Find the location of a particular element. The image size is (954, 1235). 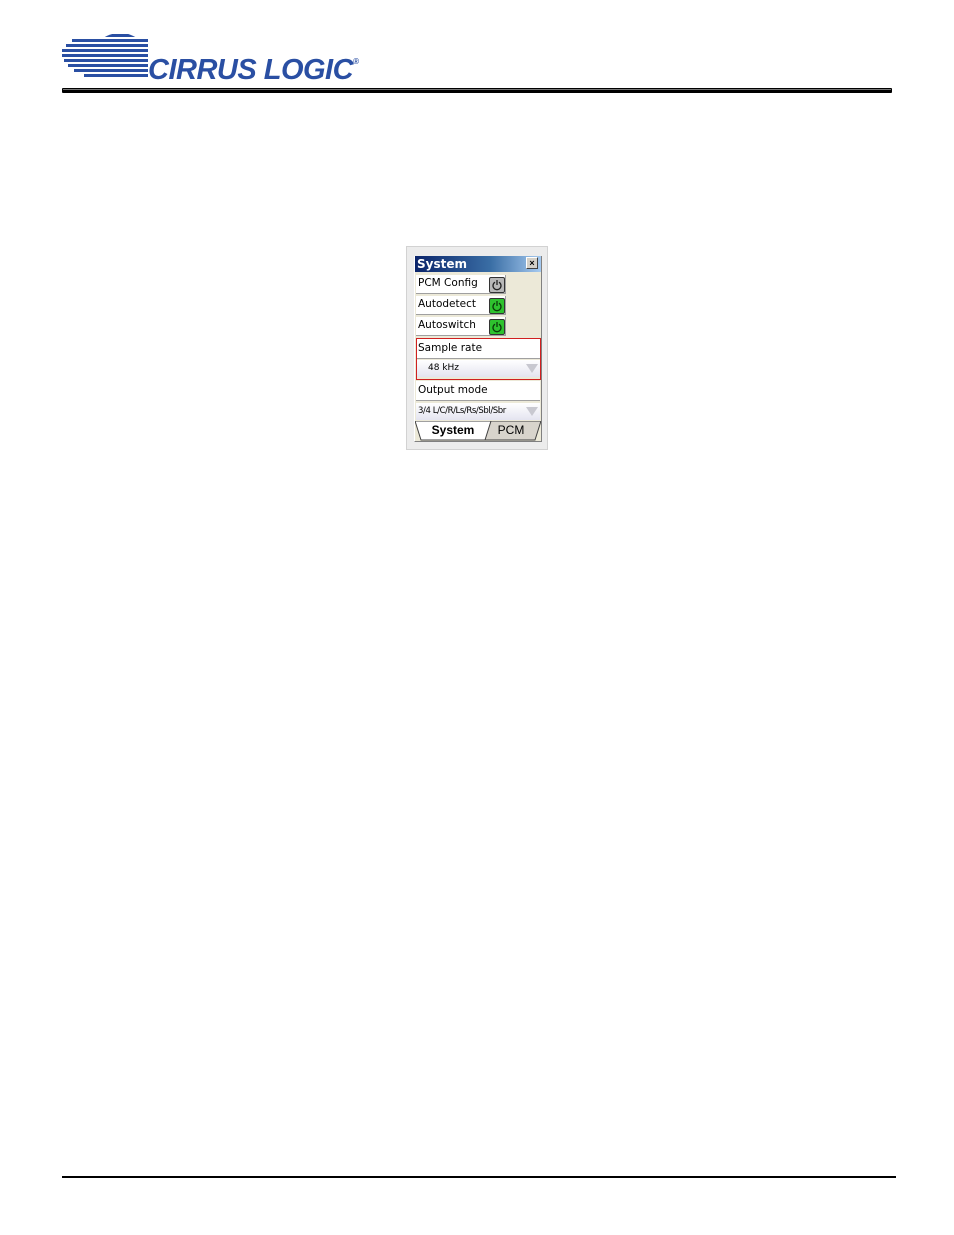

panel-titlebar: System × is located at coordinates (478, 264).